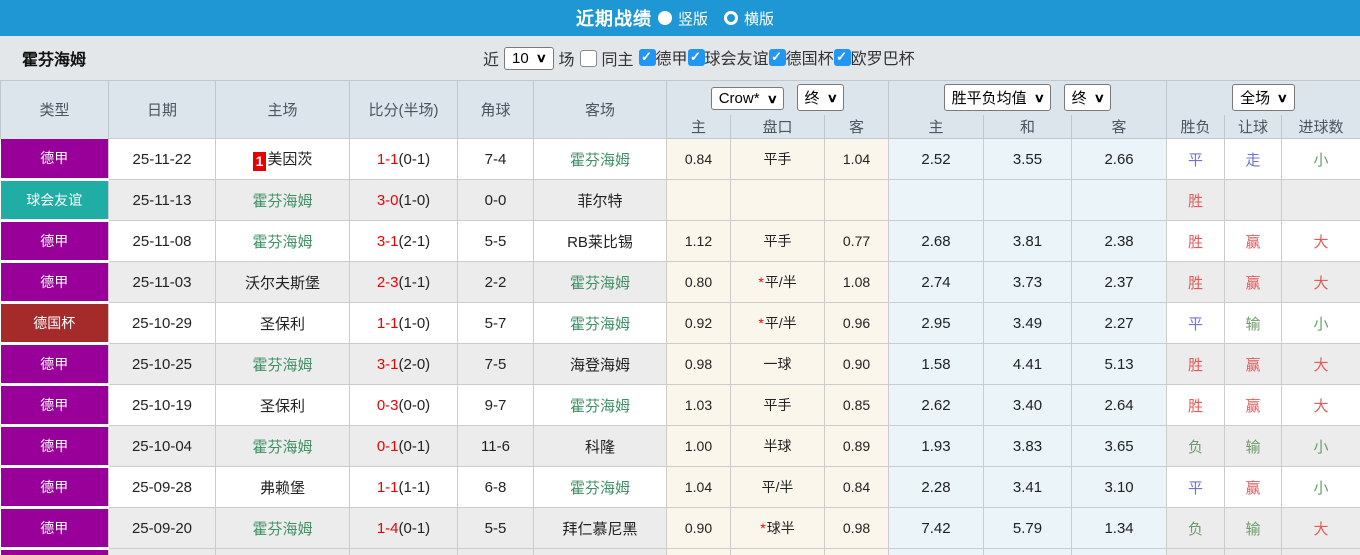 The image size is (1360, 555). What do you see at coordinates (403, 282) in the screenshot?
I see `cell-score: 2-3(1-1)` at bounding box center [403, 282].